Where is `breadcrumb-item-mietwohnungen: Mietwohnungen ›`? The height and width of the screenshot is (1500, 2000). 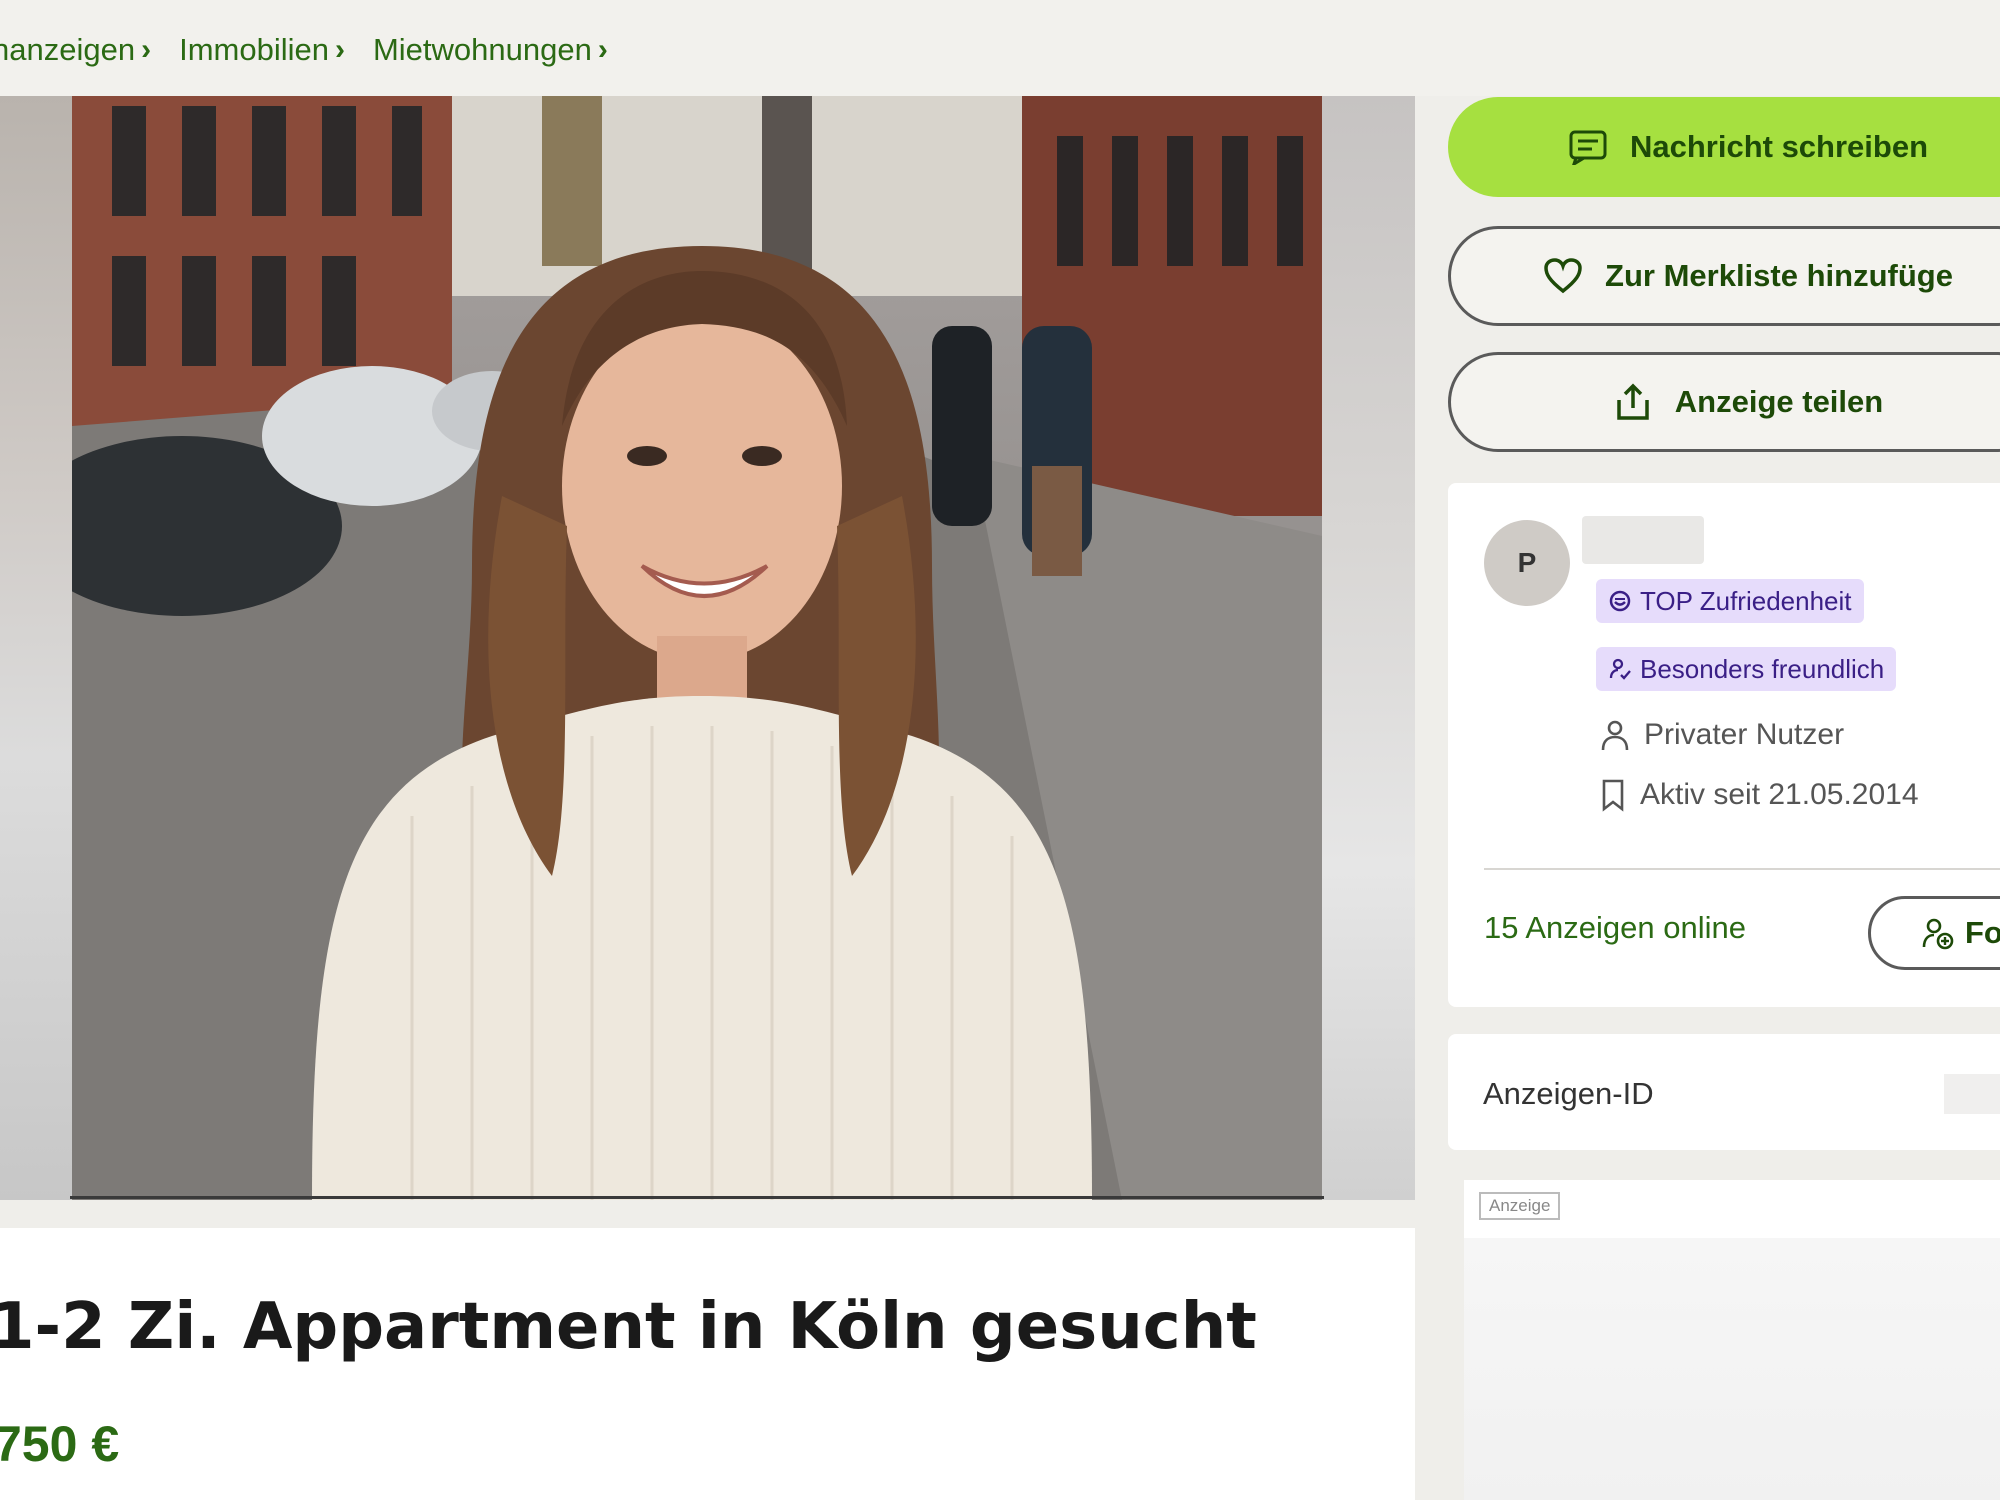
breadcrumb-item-mietwohnungen: Mietwohnungen › is located at coordinates (490, 50).